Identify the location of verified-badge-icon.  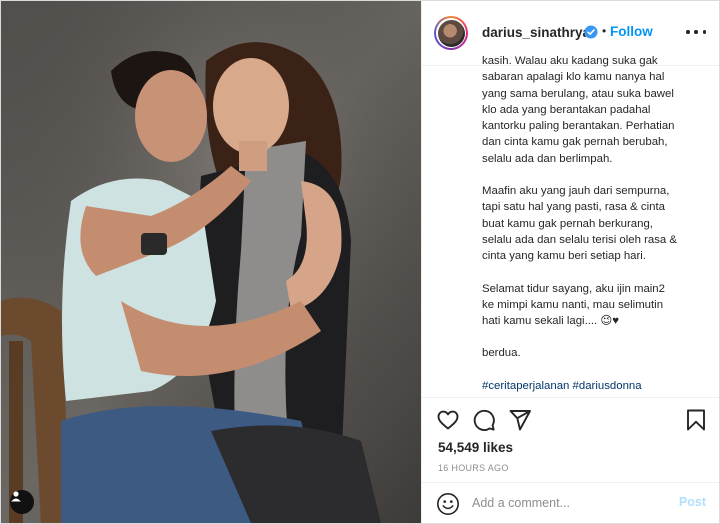
(591, 32).